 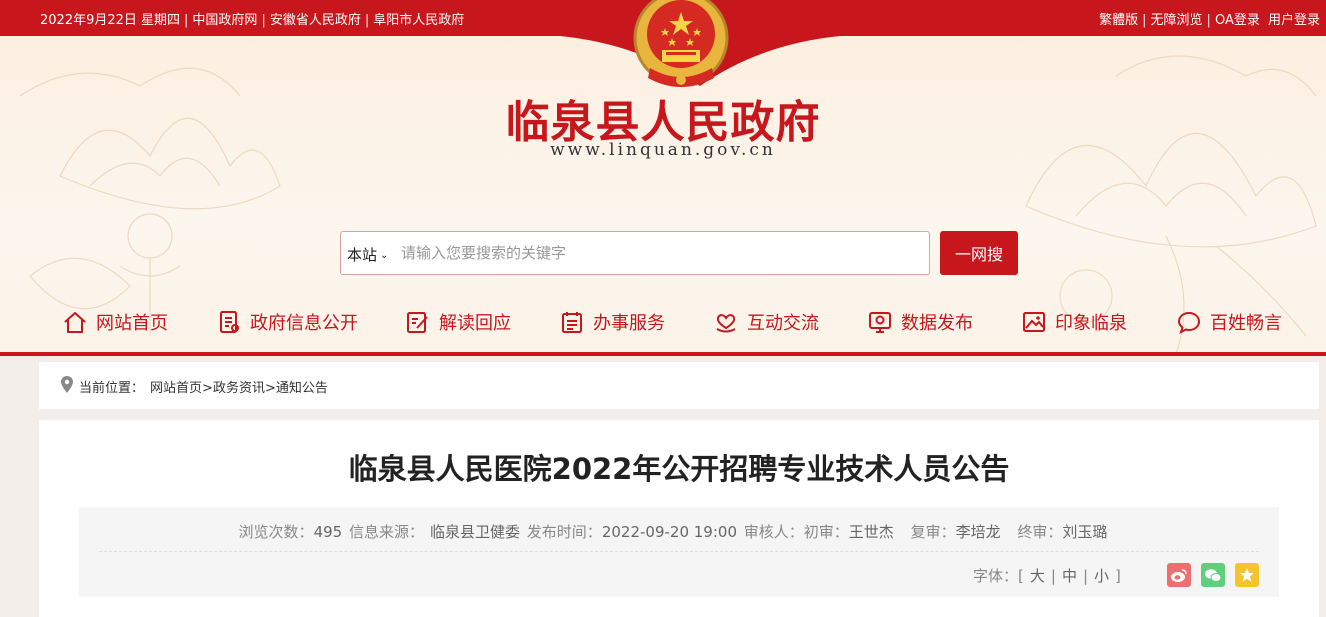 I want to click on image-icon, so click(x=1034, y=322).